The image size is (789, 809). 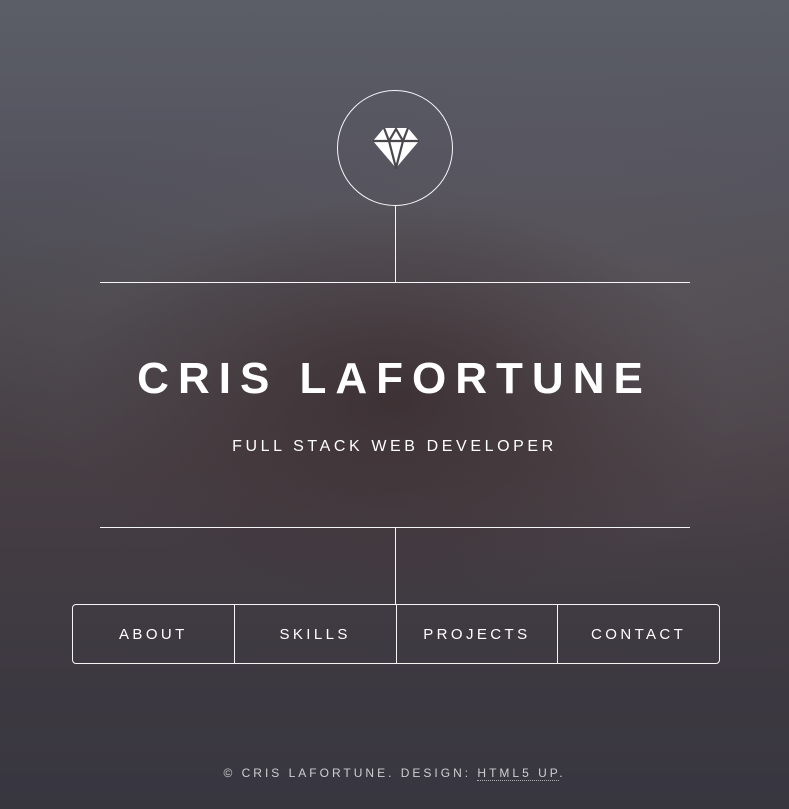 I want to click on tagline: FULL STACK WEB DEVELOPER, so click(x=394, y=446).